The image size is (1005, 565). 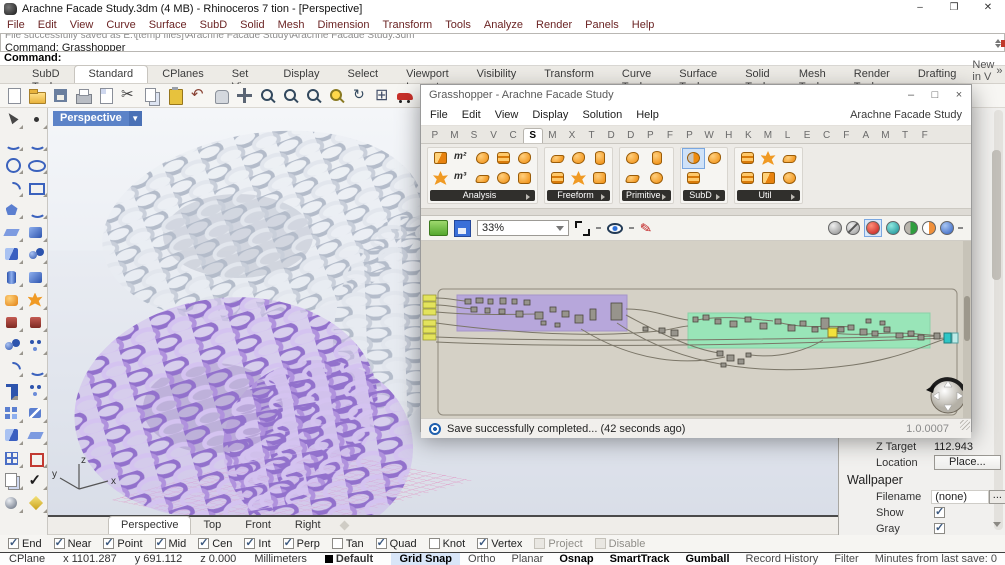 I want to click on tool-array-linear-icon, so click(x=36, y=436).